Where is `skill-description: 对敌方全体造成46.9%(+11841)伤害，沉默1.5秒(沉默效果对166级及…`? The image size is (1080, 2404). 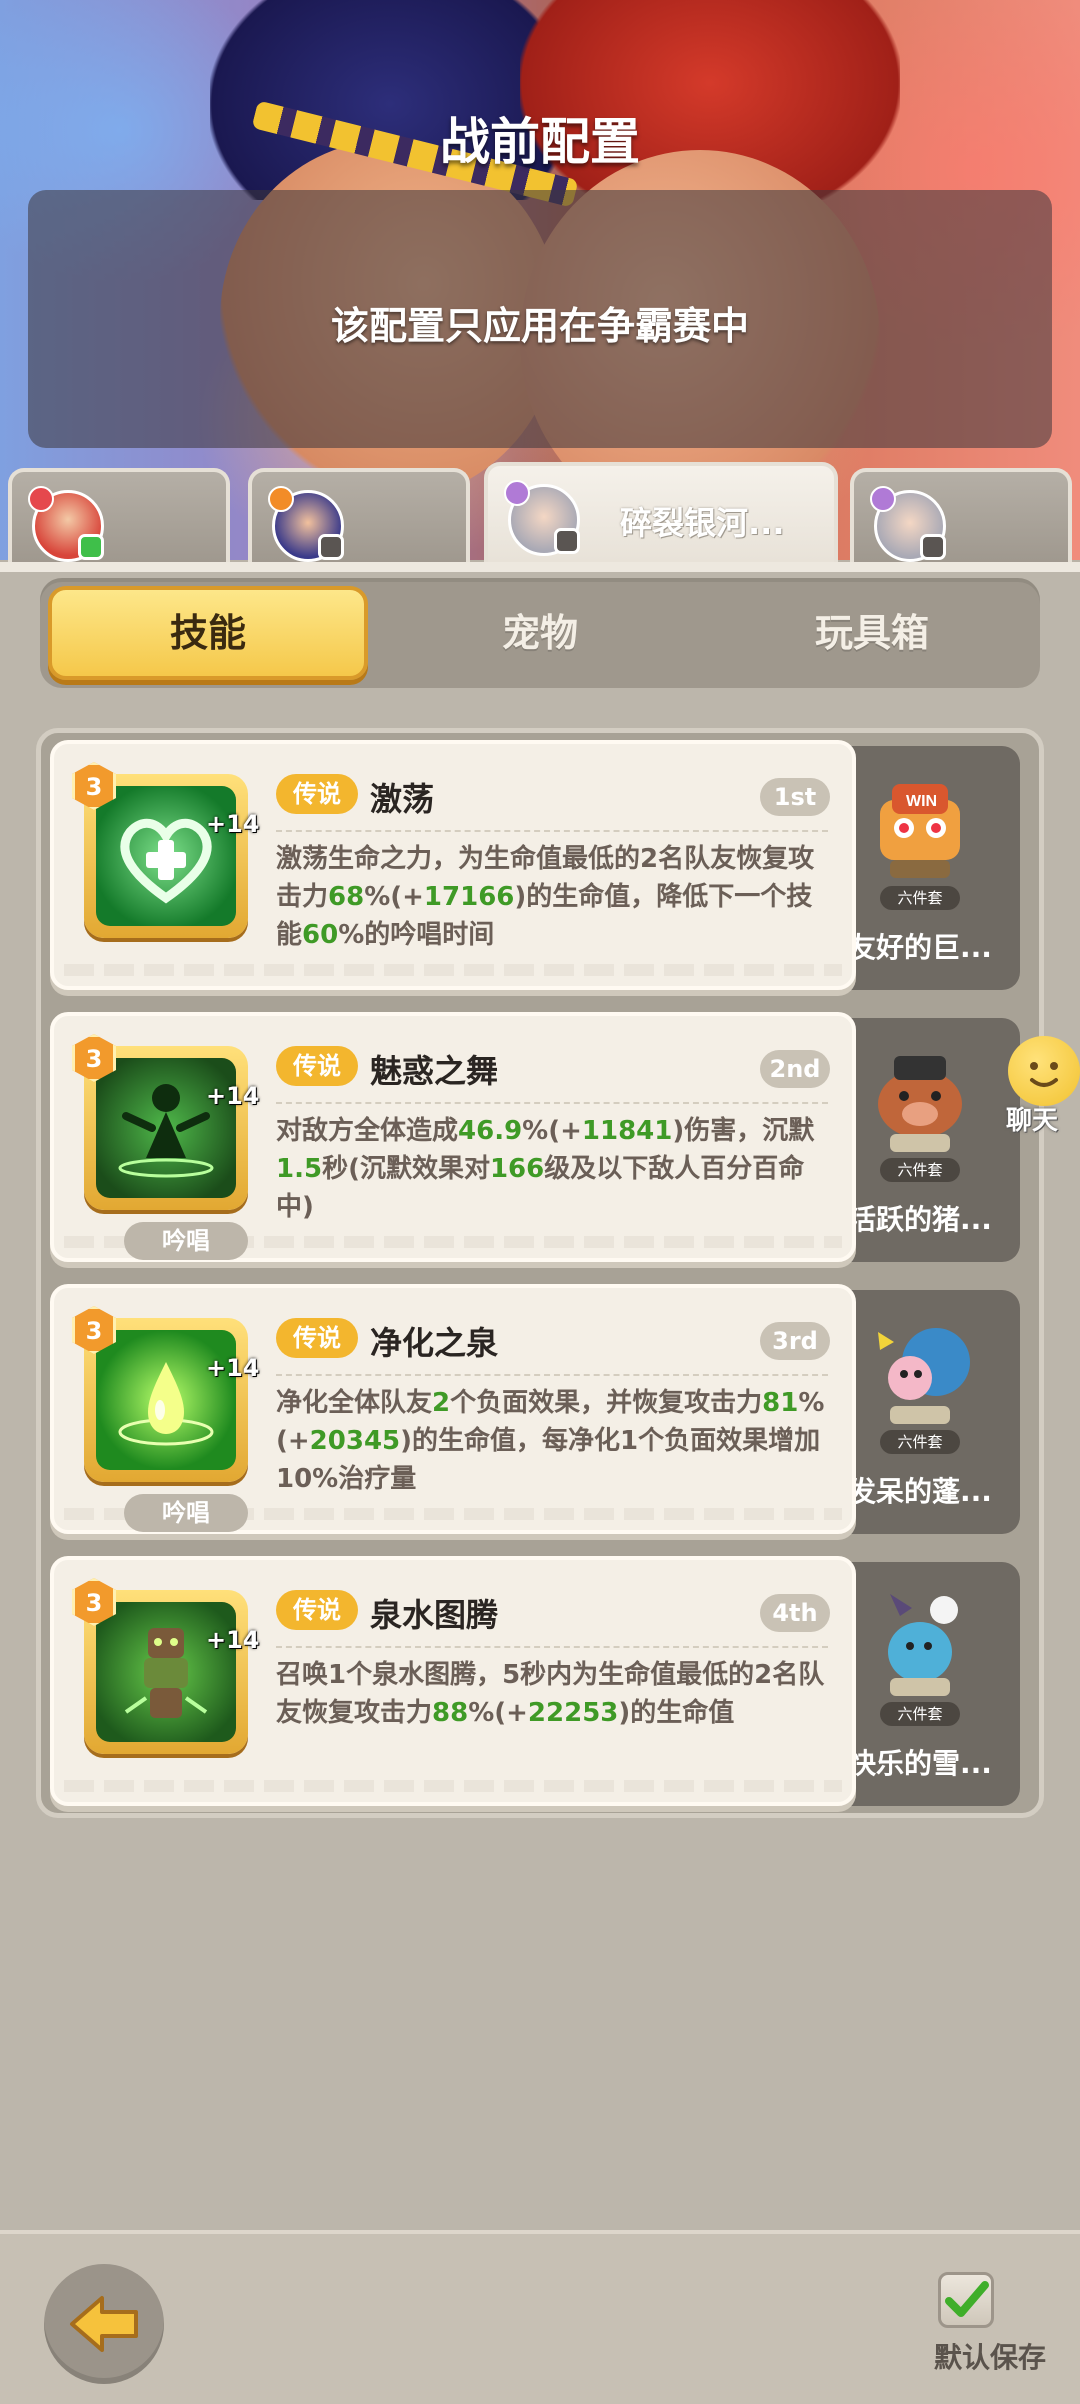
skill-description: 对敌方全体造成46.9%(+11841)伤害，沉默1.5秒(沉默效果对166级及… is located at coordinates (552, 1169).